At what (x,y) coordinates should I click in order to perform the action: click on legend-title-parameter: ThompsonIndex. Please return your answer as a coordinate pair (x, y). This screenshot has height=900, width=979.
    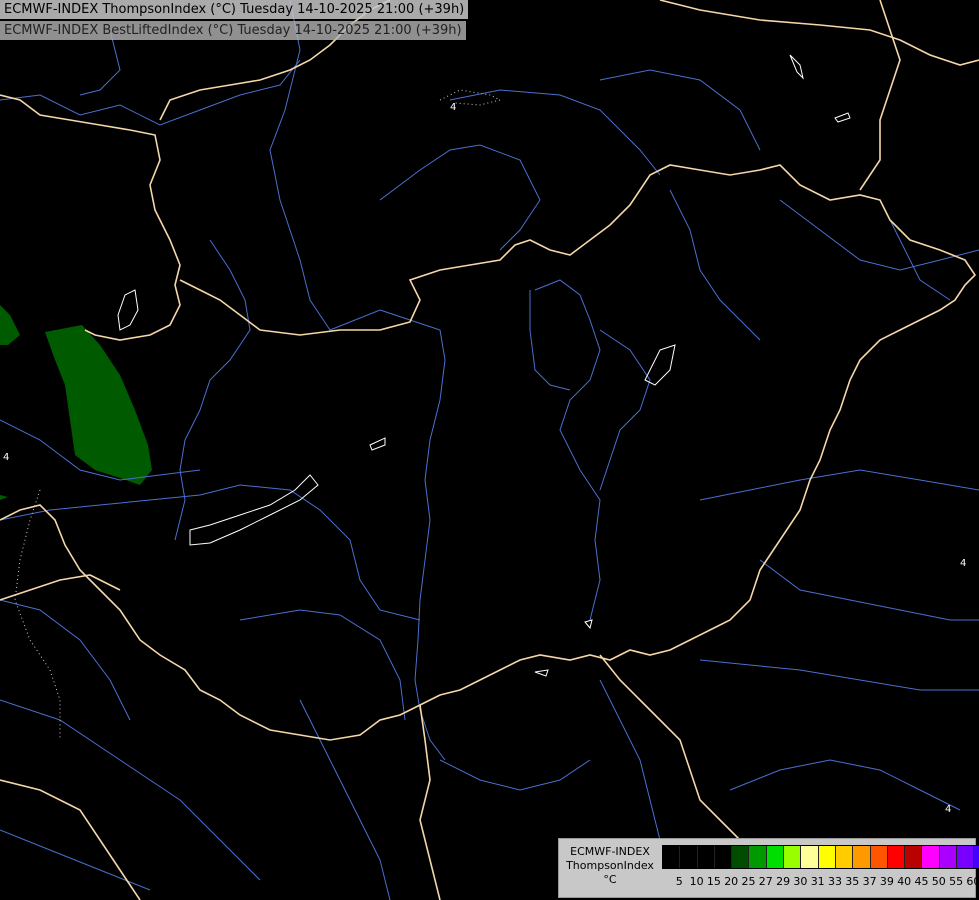
    Looking at the image, I should click on (610, 865).